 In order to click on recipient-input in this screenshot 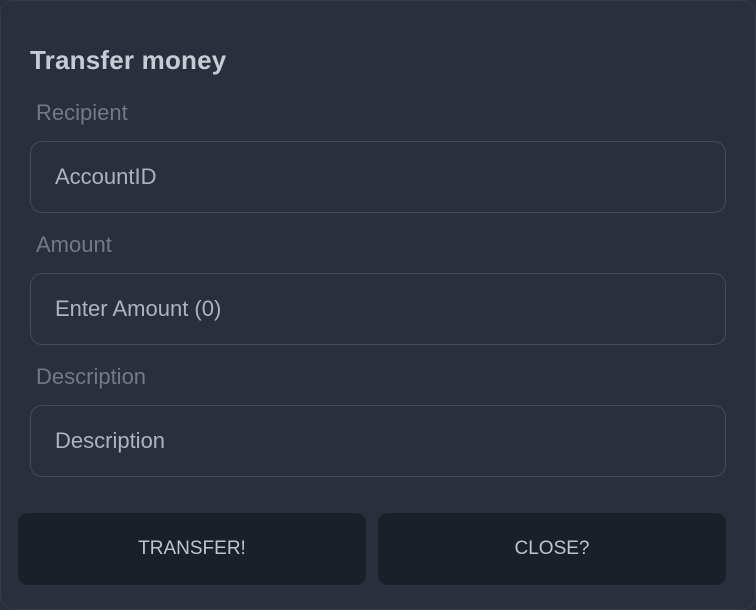, I will do `click(378, 177)`.